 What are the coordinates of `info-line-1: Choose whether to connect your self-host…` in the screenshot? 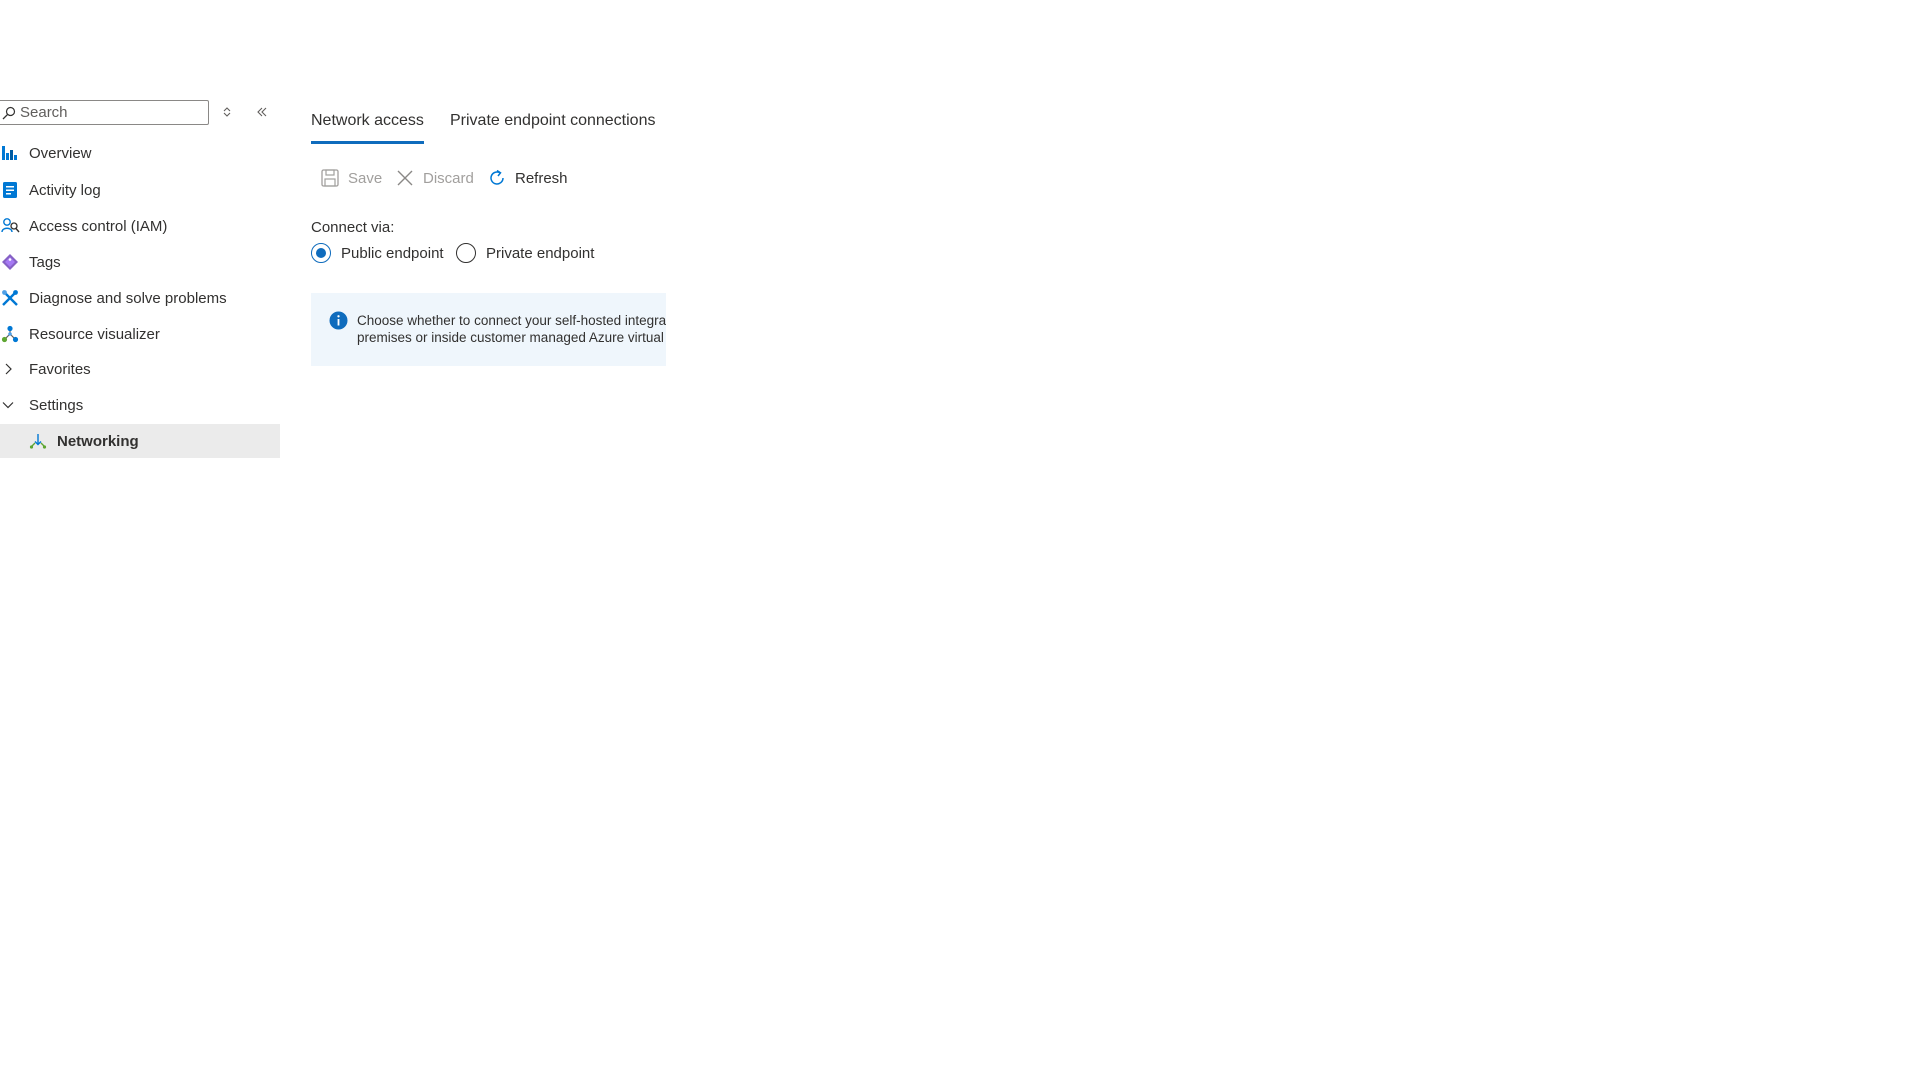 It's located at (511, 320).